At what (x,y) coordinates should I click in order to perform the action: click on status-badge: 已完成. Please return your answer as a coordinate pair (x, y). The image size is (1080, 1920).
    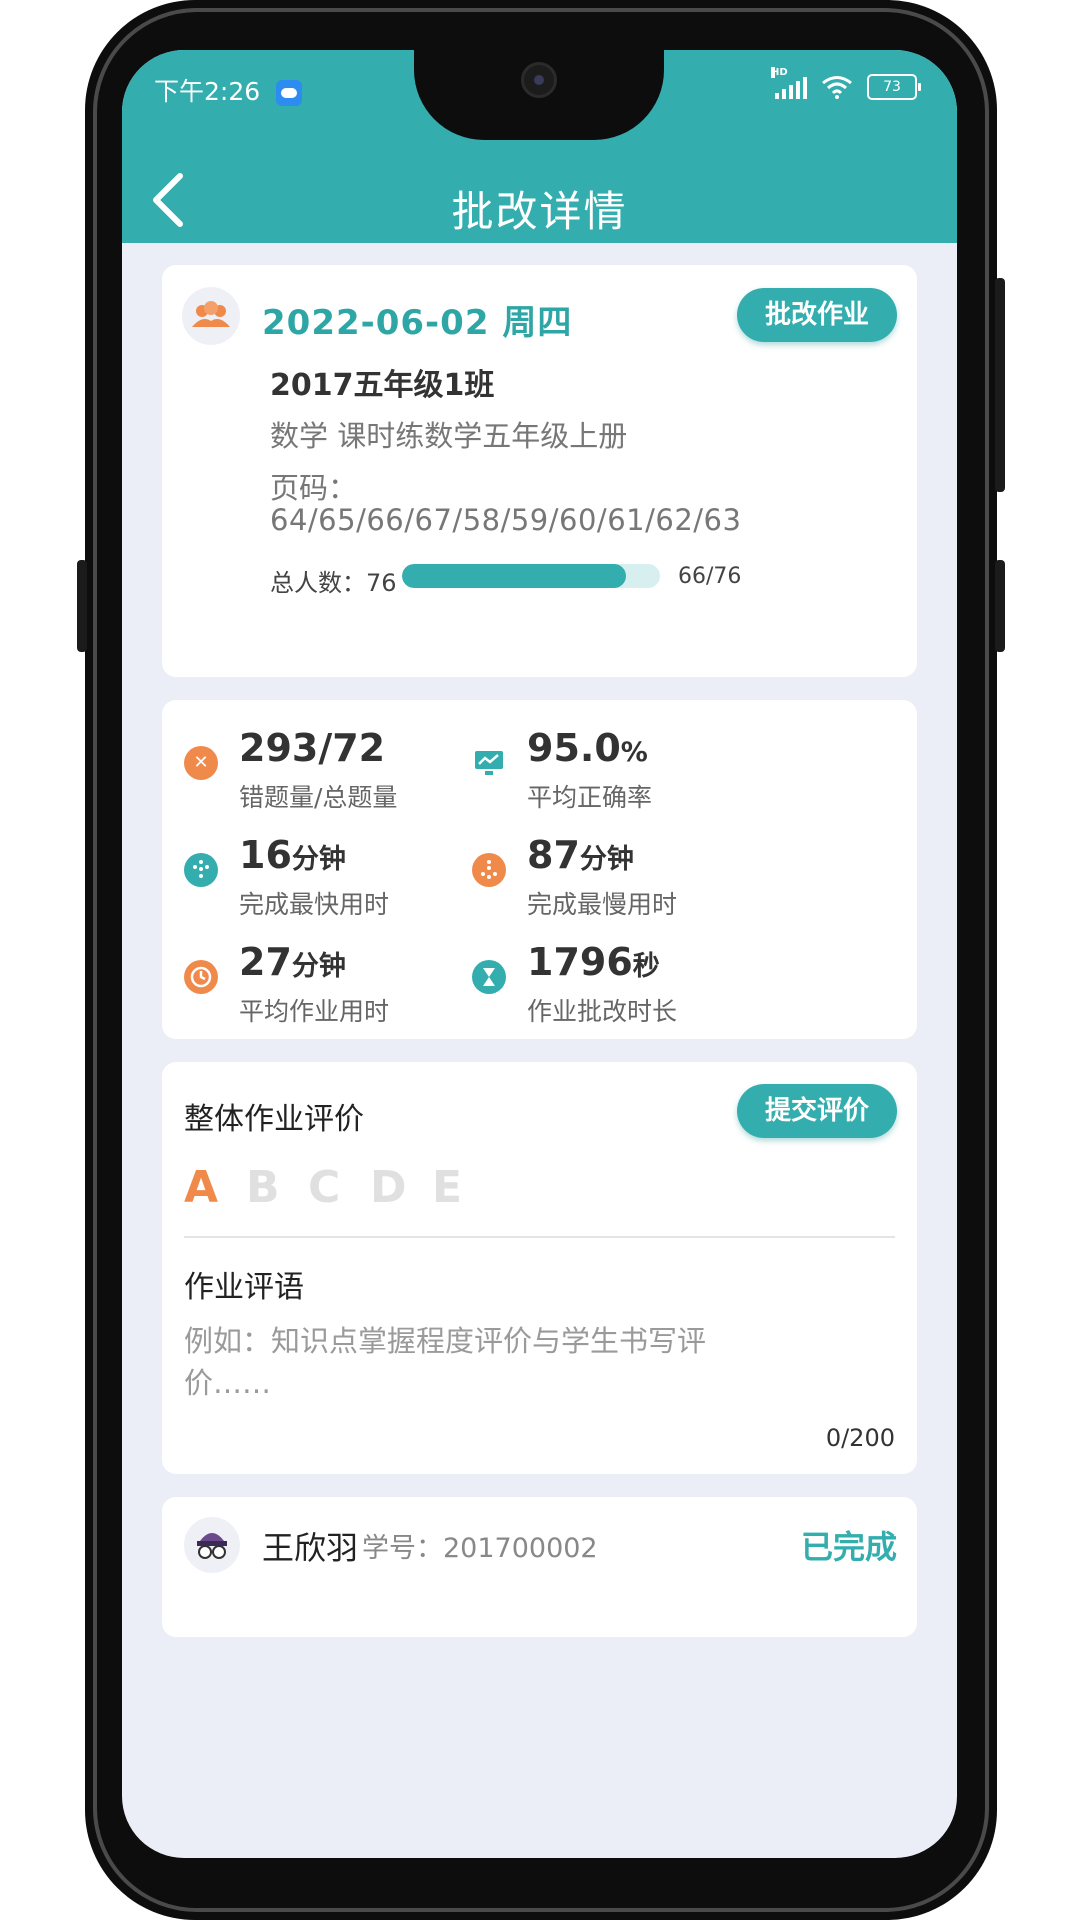
    Looking at the image, I should click on (848, 1547).